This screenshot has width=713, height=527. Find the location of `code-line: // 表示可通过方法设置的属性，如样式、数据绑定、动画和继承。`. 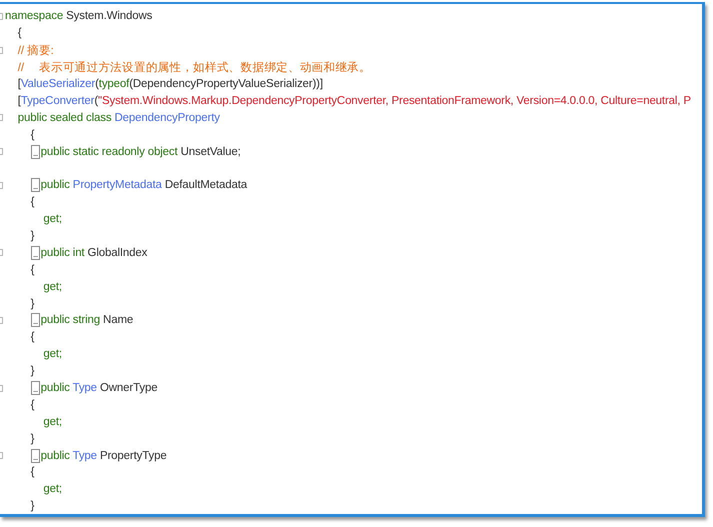

code-line: // 表示可通过方法设置的属性，如样式、数据绑定、动画和继承。 is located at coordinates (194, 67).